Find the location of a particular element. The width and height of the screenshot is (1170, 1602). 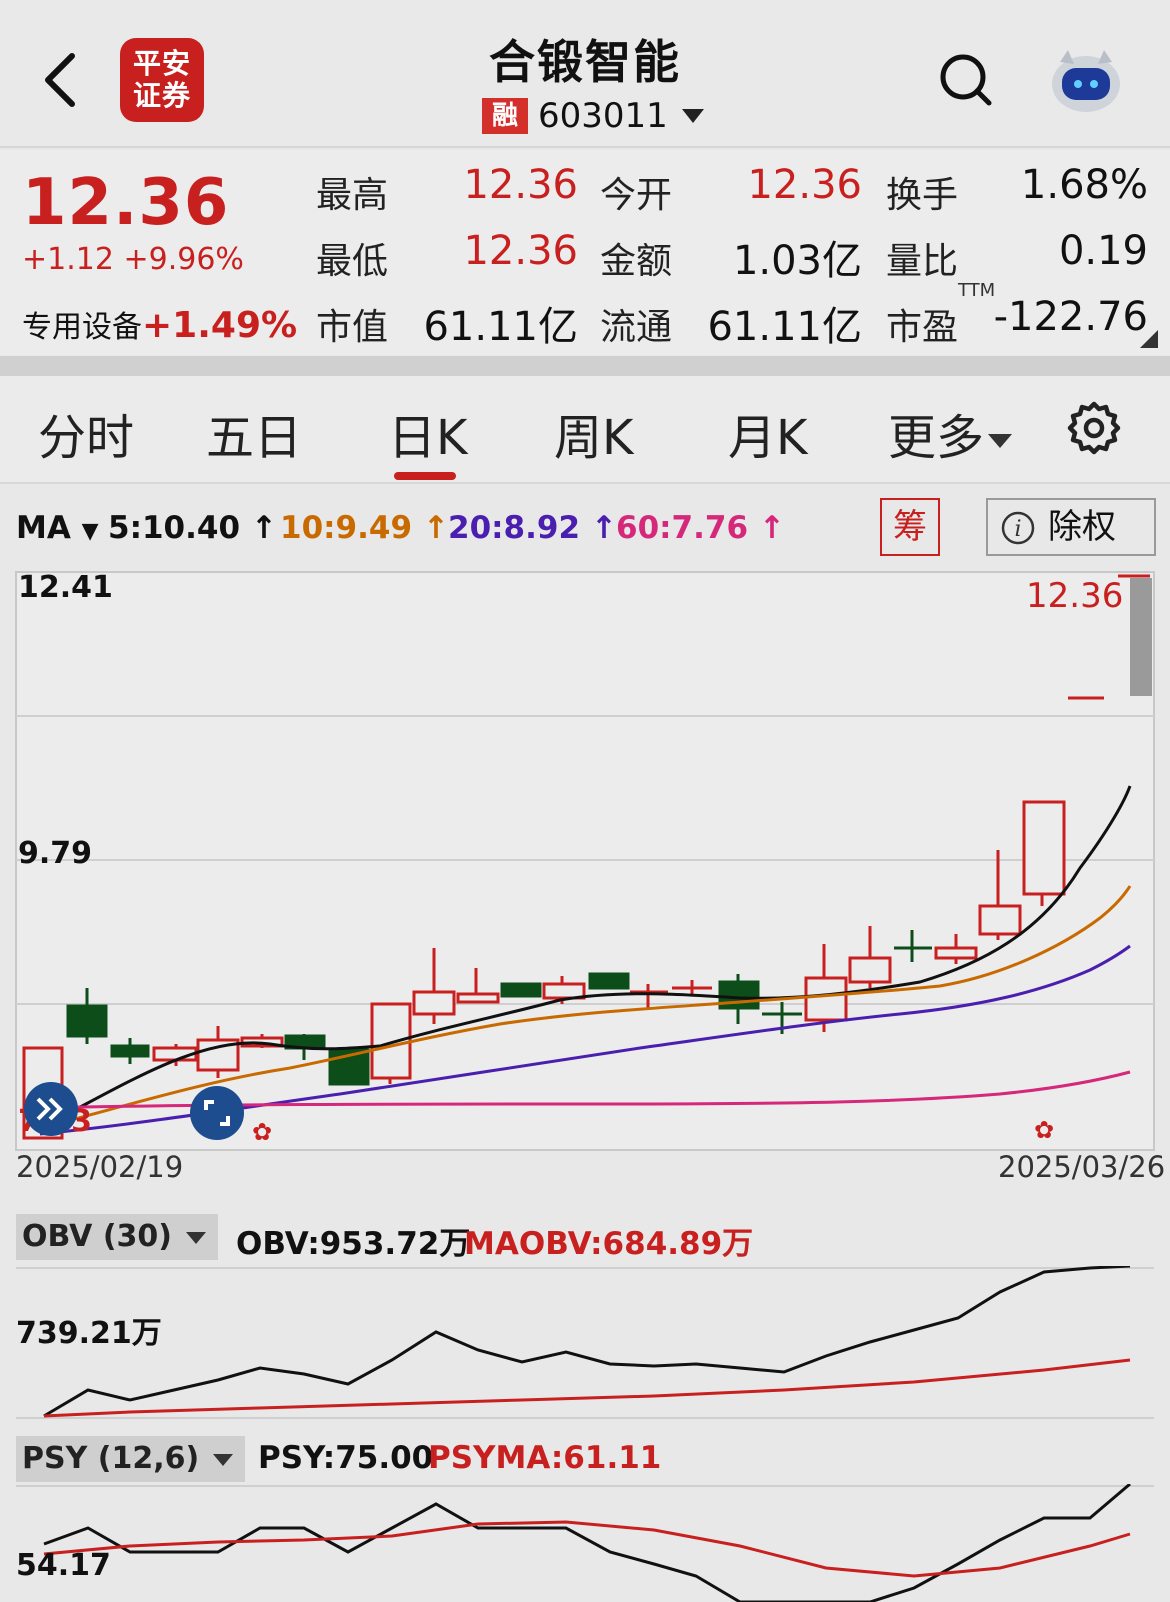

obv-indicator-selector: OBV (30) is located at coordinates (117, 1237).